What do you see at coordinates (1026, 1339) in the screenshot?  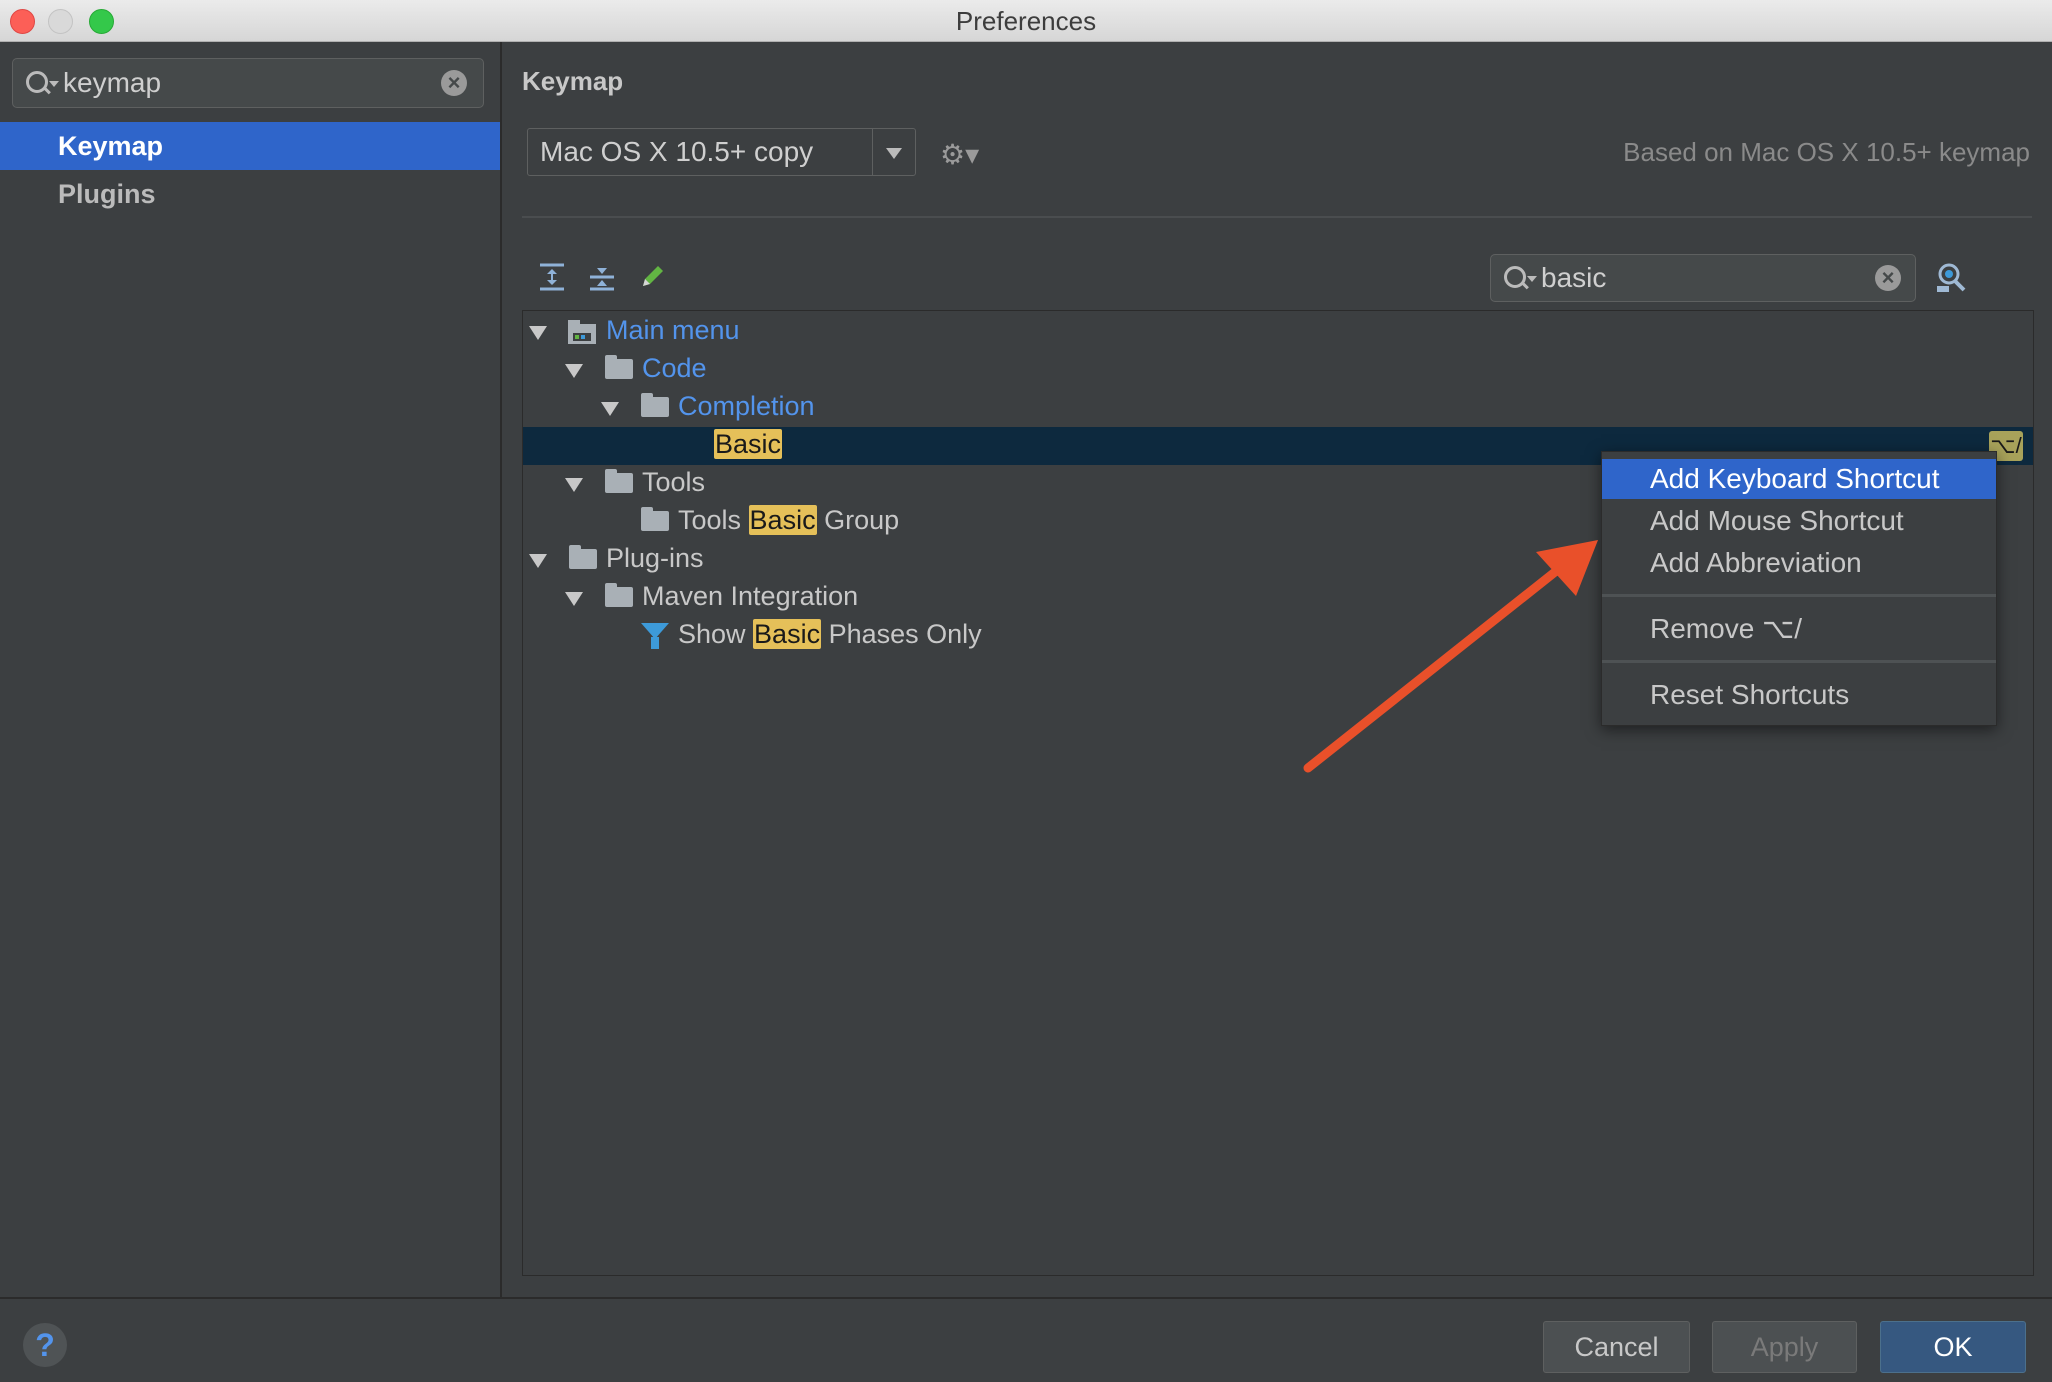 I see `footer: ? Cancel Apply OK` at bounding box center [1026, 1339].